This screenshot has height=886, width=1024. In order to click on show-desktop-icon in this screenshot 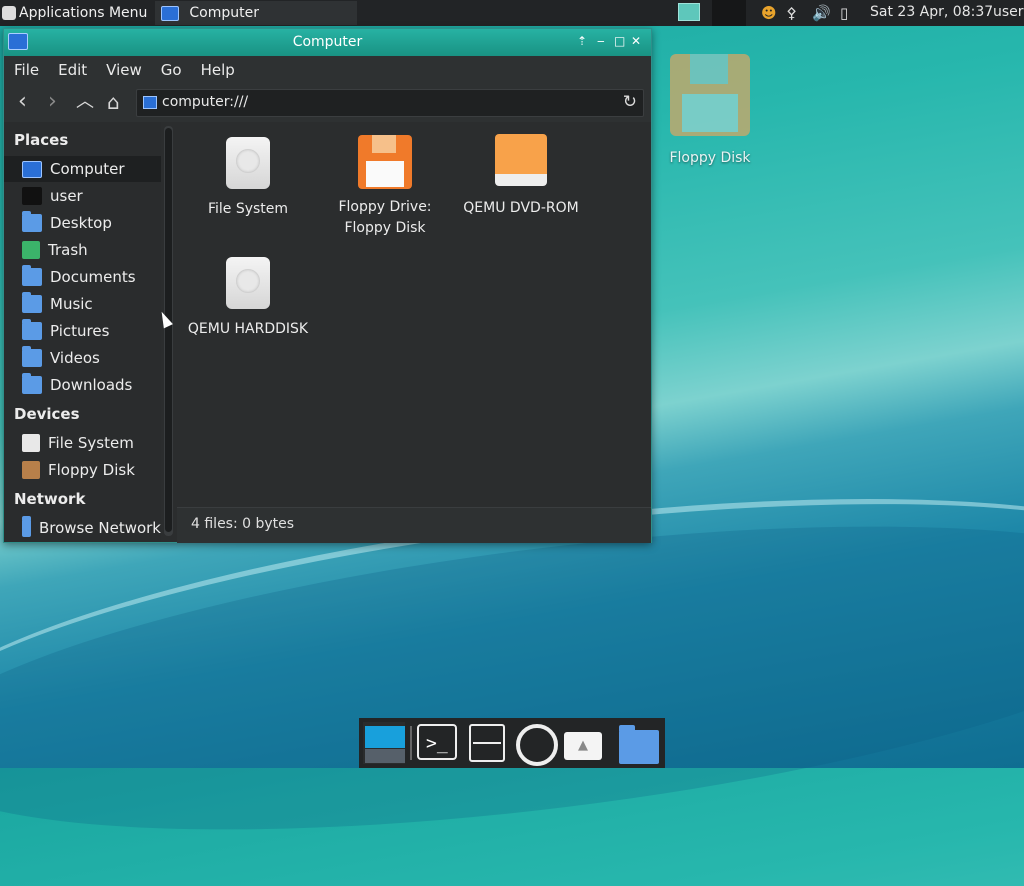, I will do `click(385, 737)`.